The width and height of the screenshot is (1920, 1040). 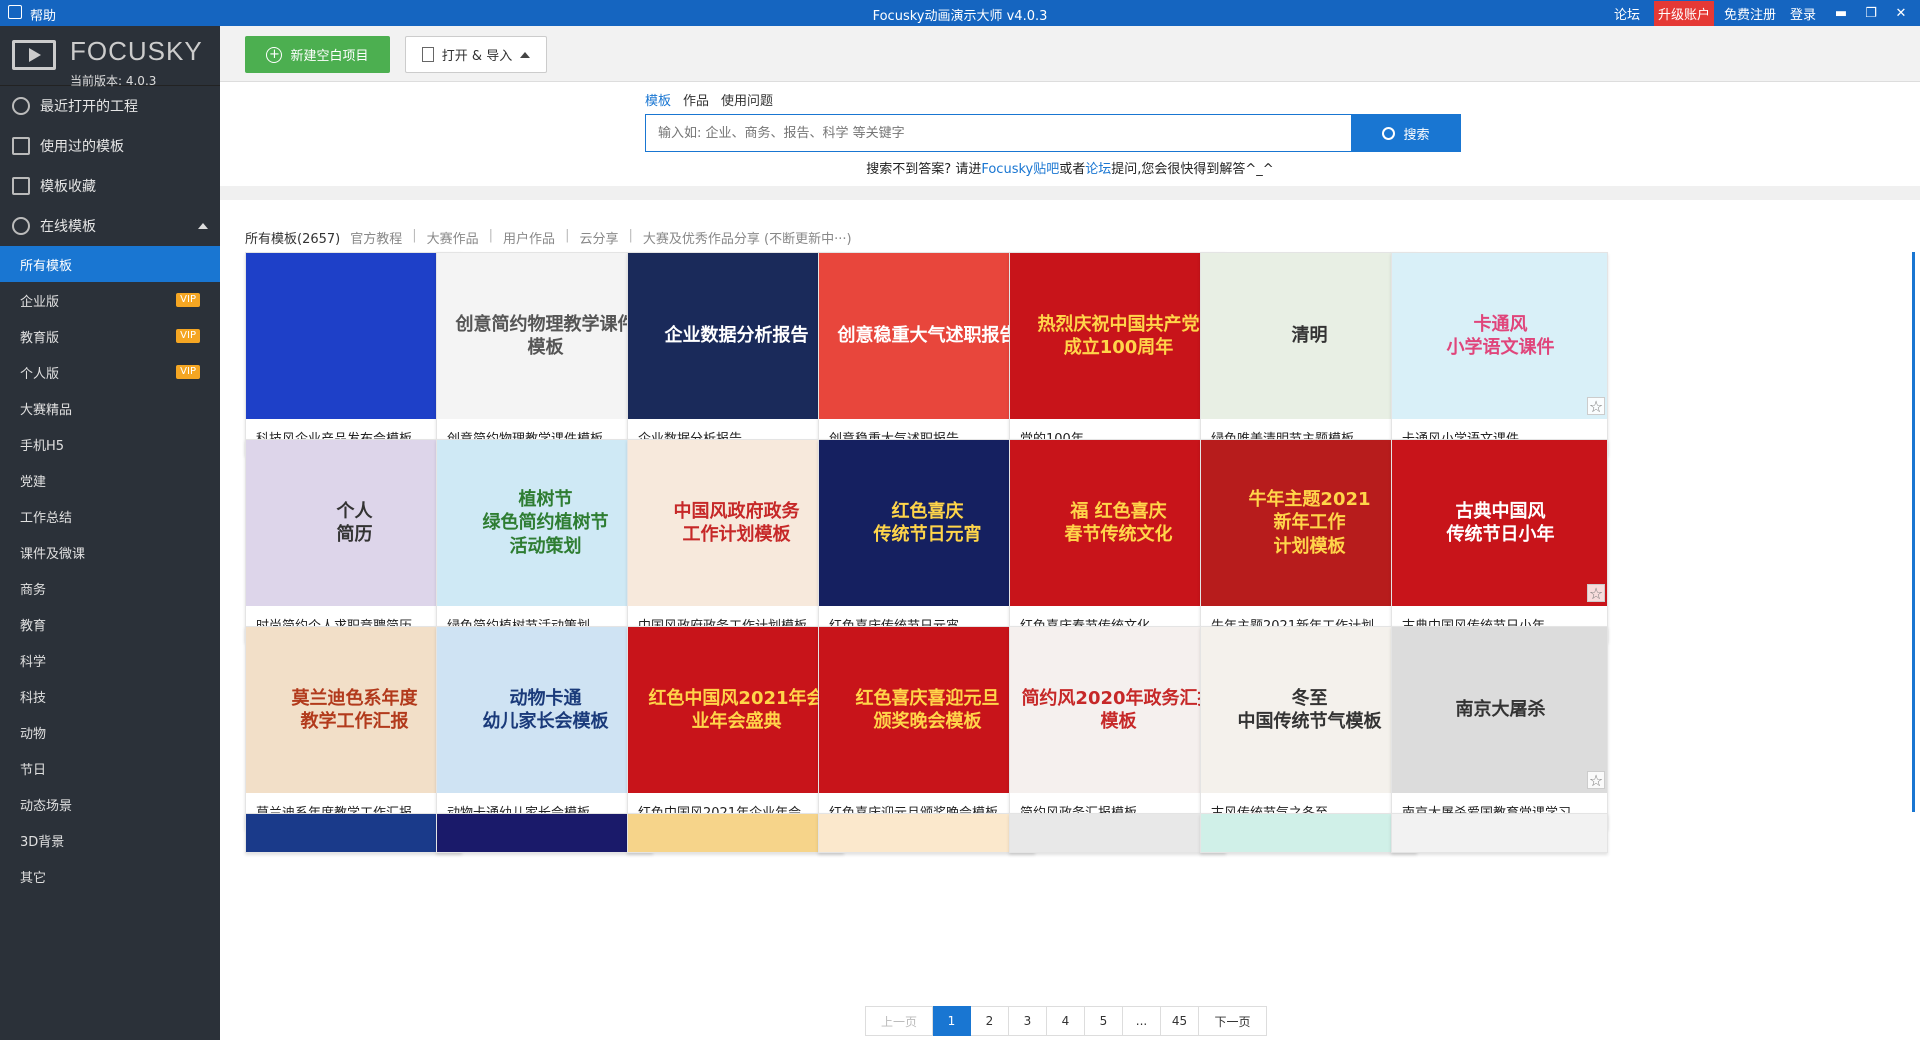 What do you see at coordinates (1098, 169) in the screenshot?
I see `forum-hint-link: 论坛` at bounding box center [1098, 169].